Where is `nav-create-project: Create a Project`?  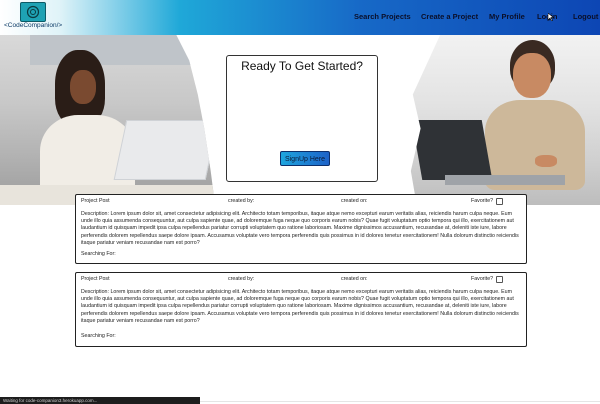
nav-create-project: Create a Project is located at coordinates (449, 16).